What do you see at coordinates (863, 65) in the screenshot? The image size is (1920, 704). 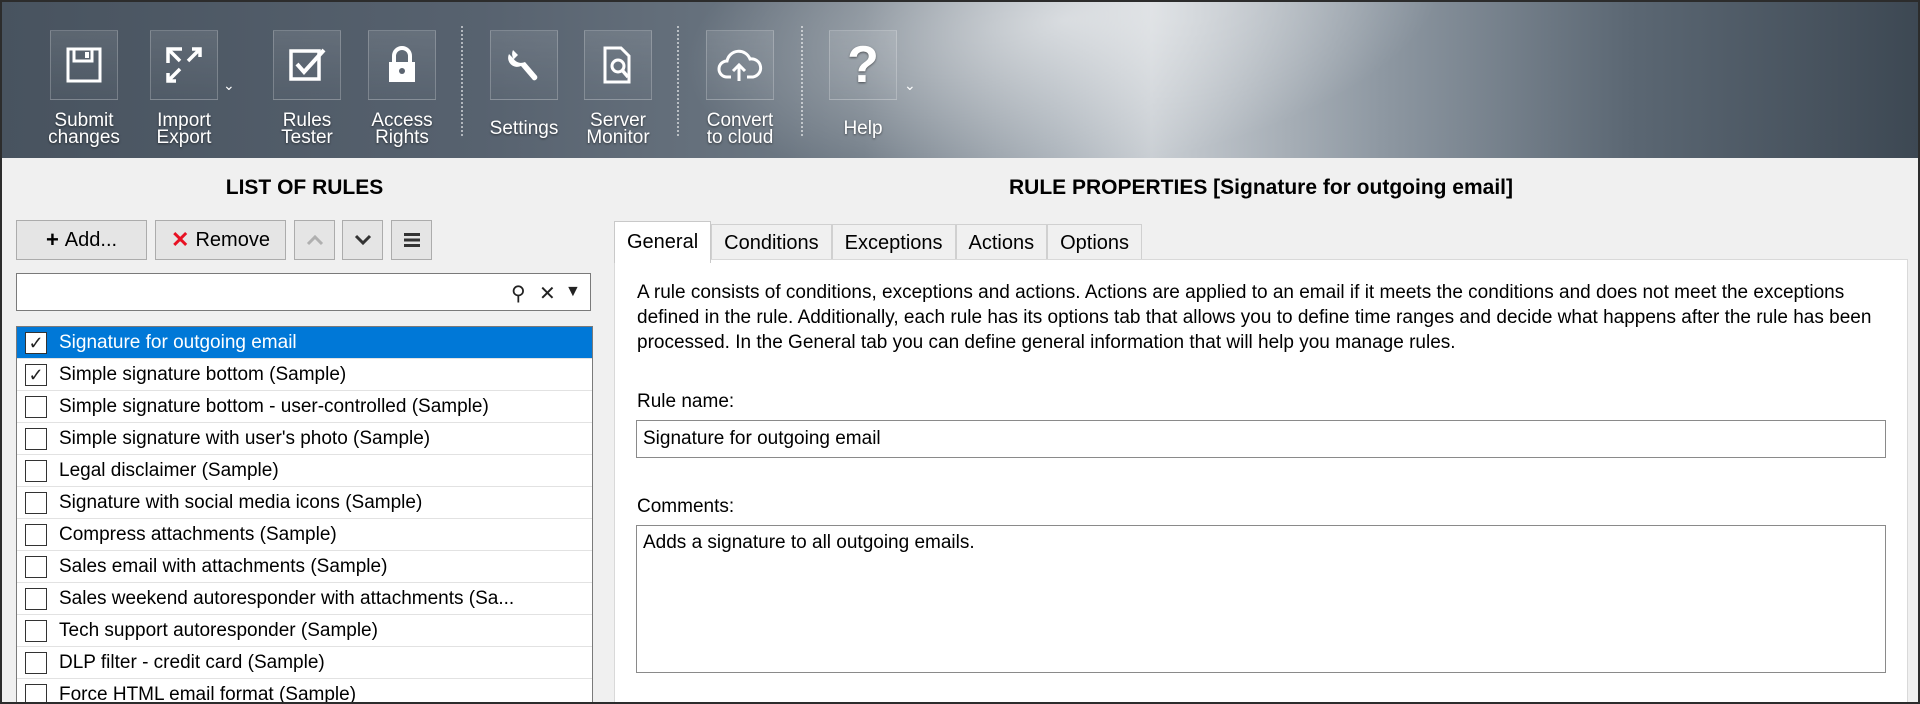 I see `help-icon: ?` at bounding box center [863, 65].